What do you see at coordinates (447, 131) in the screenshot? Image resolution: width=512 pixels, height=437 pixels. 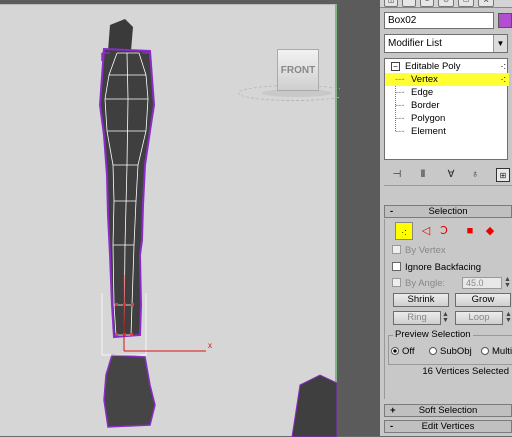 I see `stack-item-element: --- Element` at bounding box center [447, 131].